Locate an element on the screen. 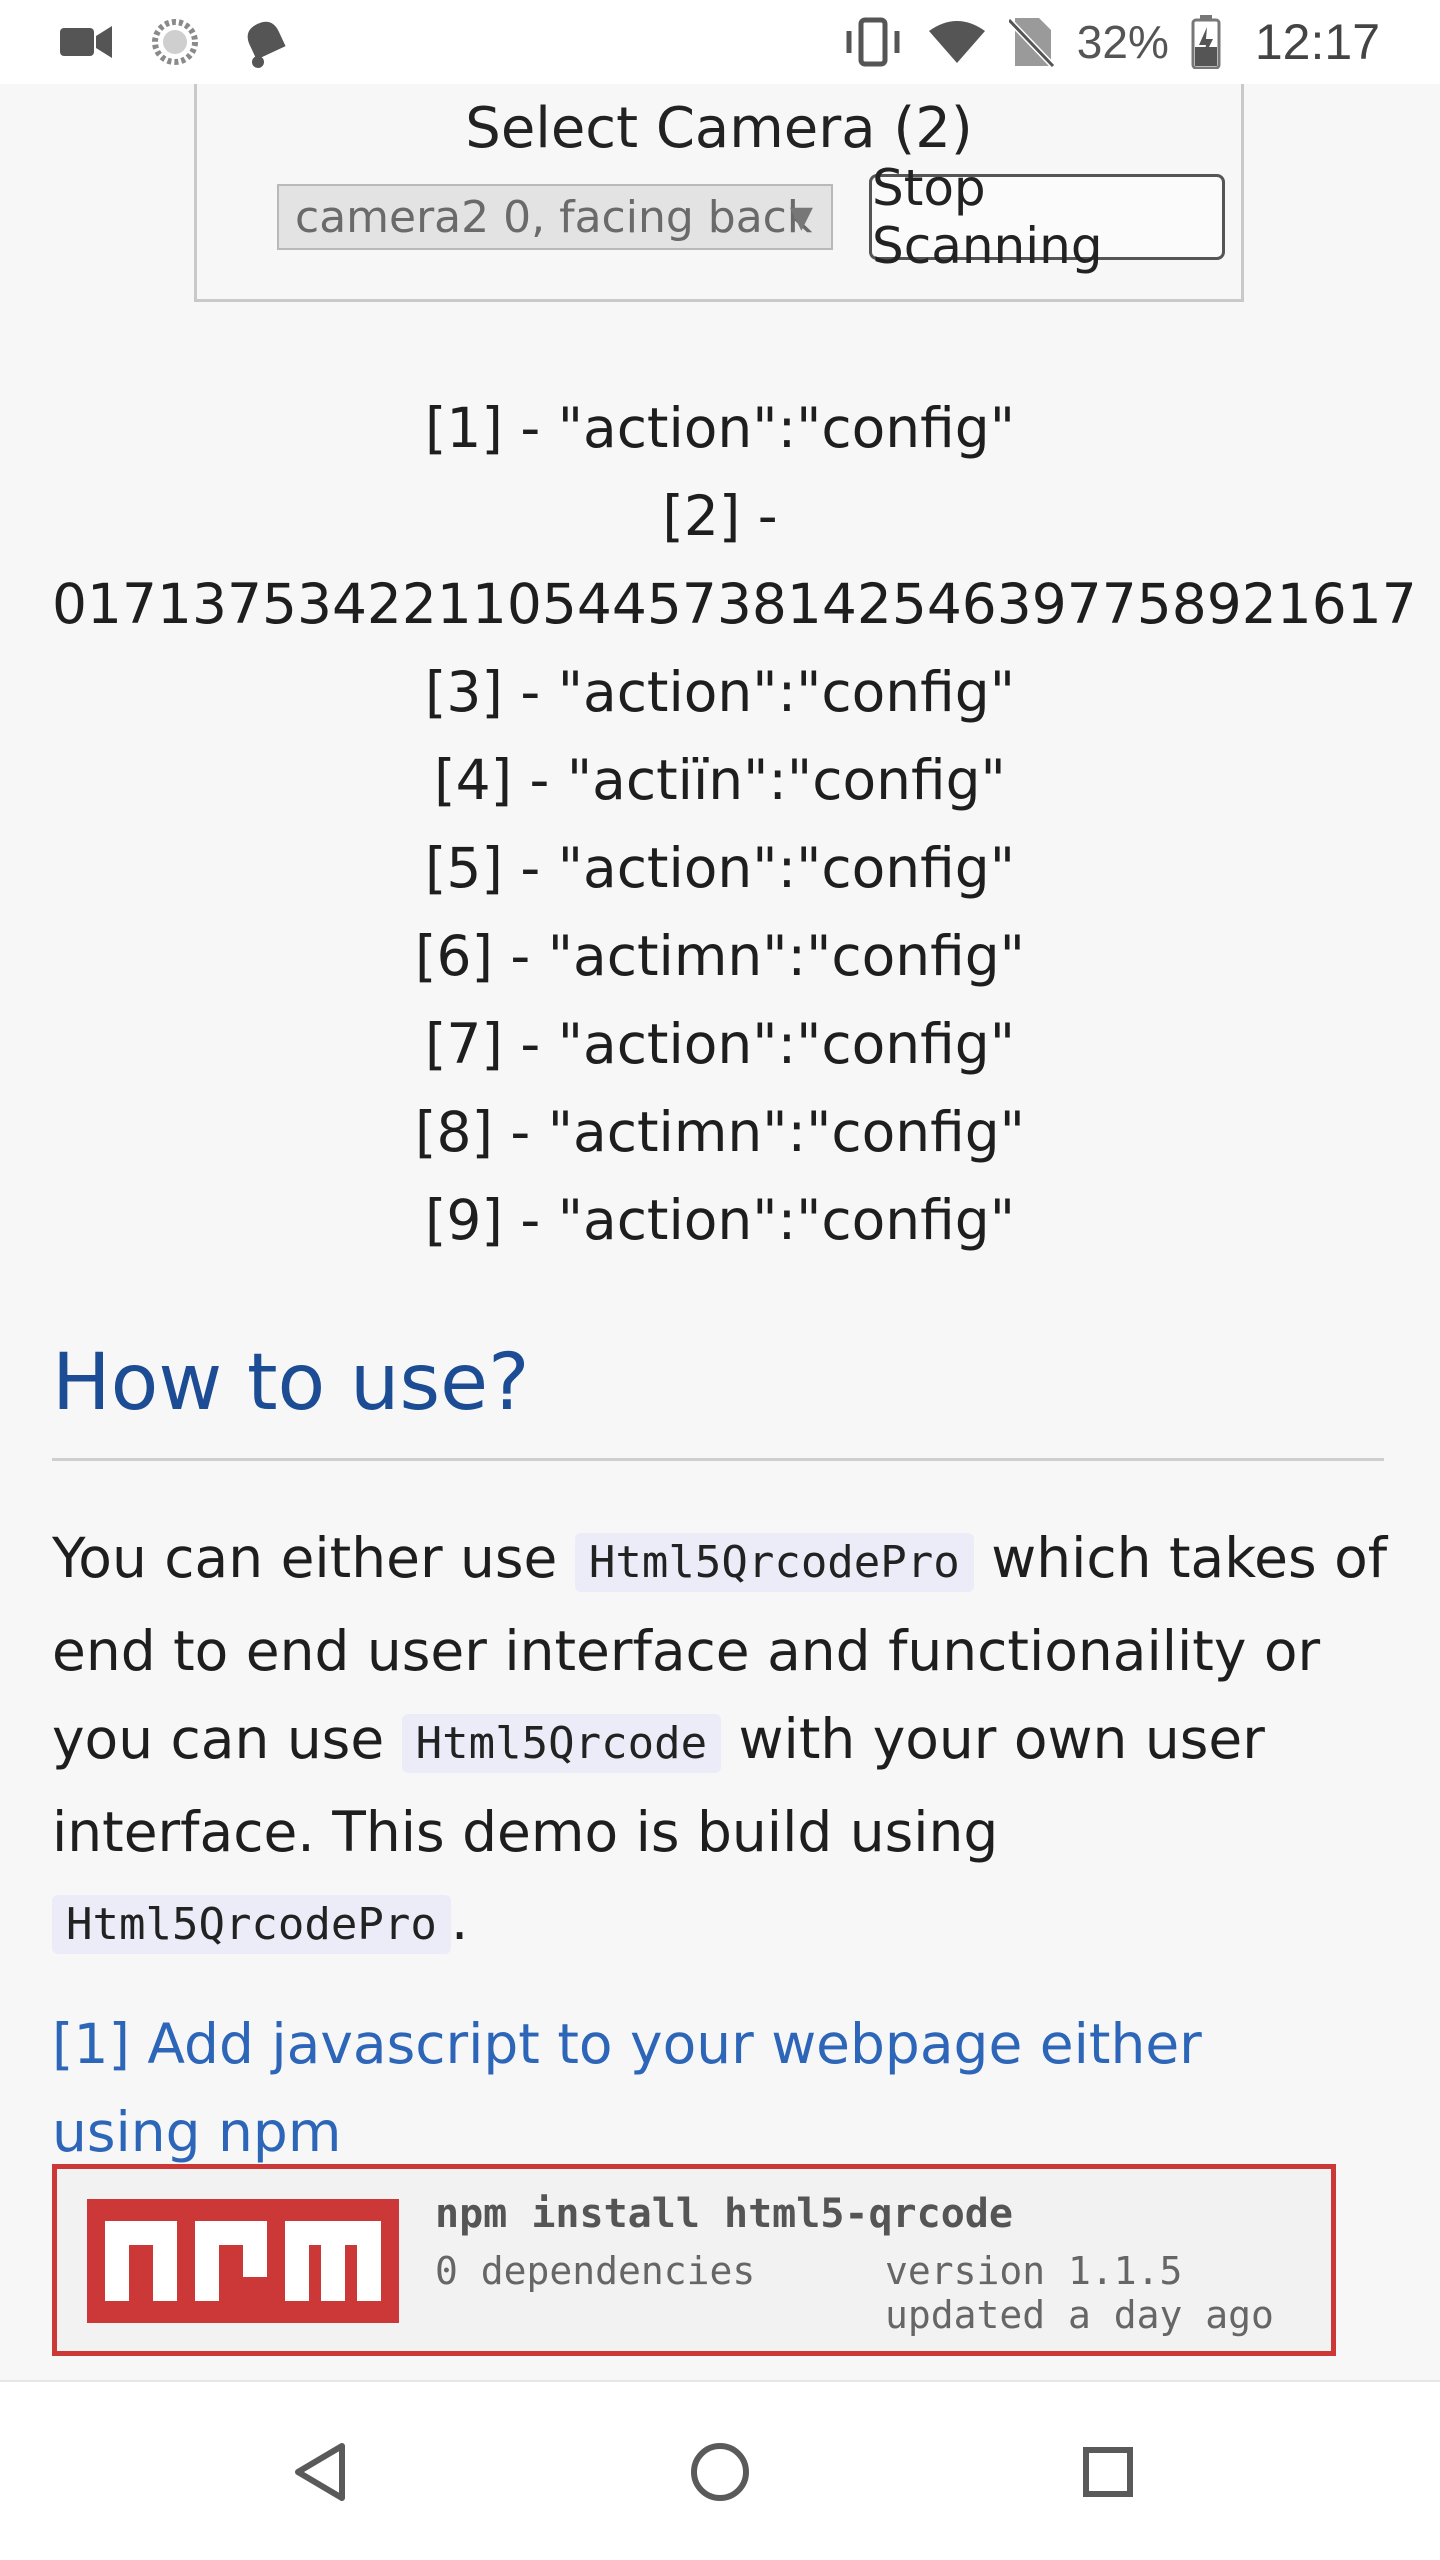 This screenshot has width=1440, height=2560. no-sim-icon is located at coordinates (1031, 42).